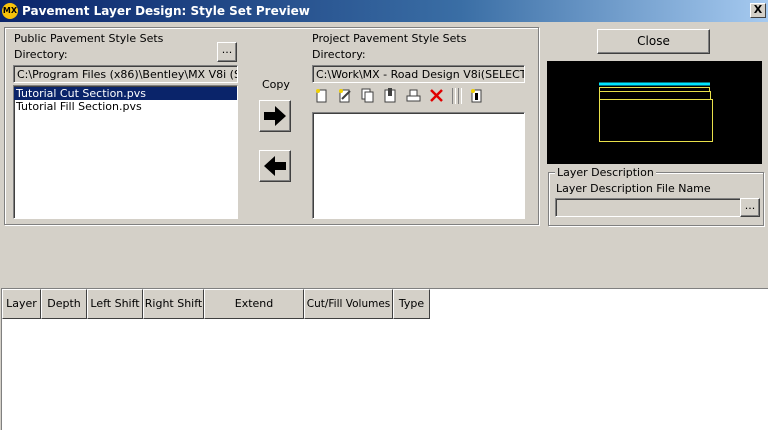 This screenshot has width=768, height=430. What do you see at coordinates (21, 304) in the screenshot?
I see `column-header-layer: Layer` at bounding box center [21, 304].